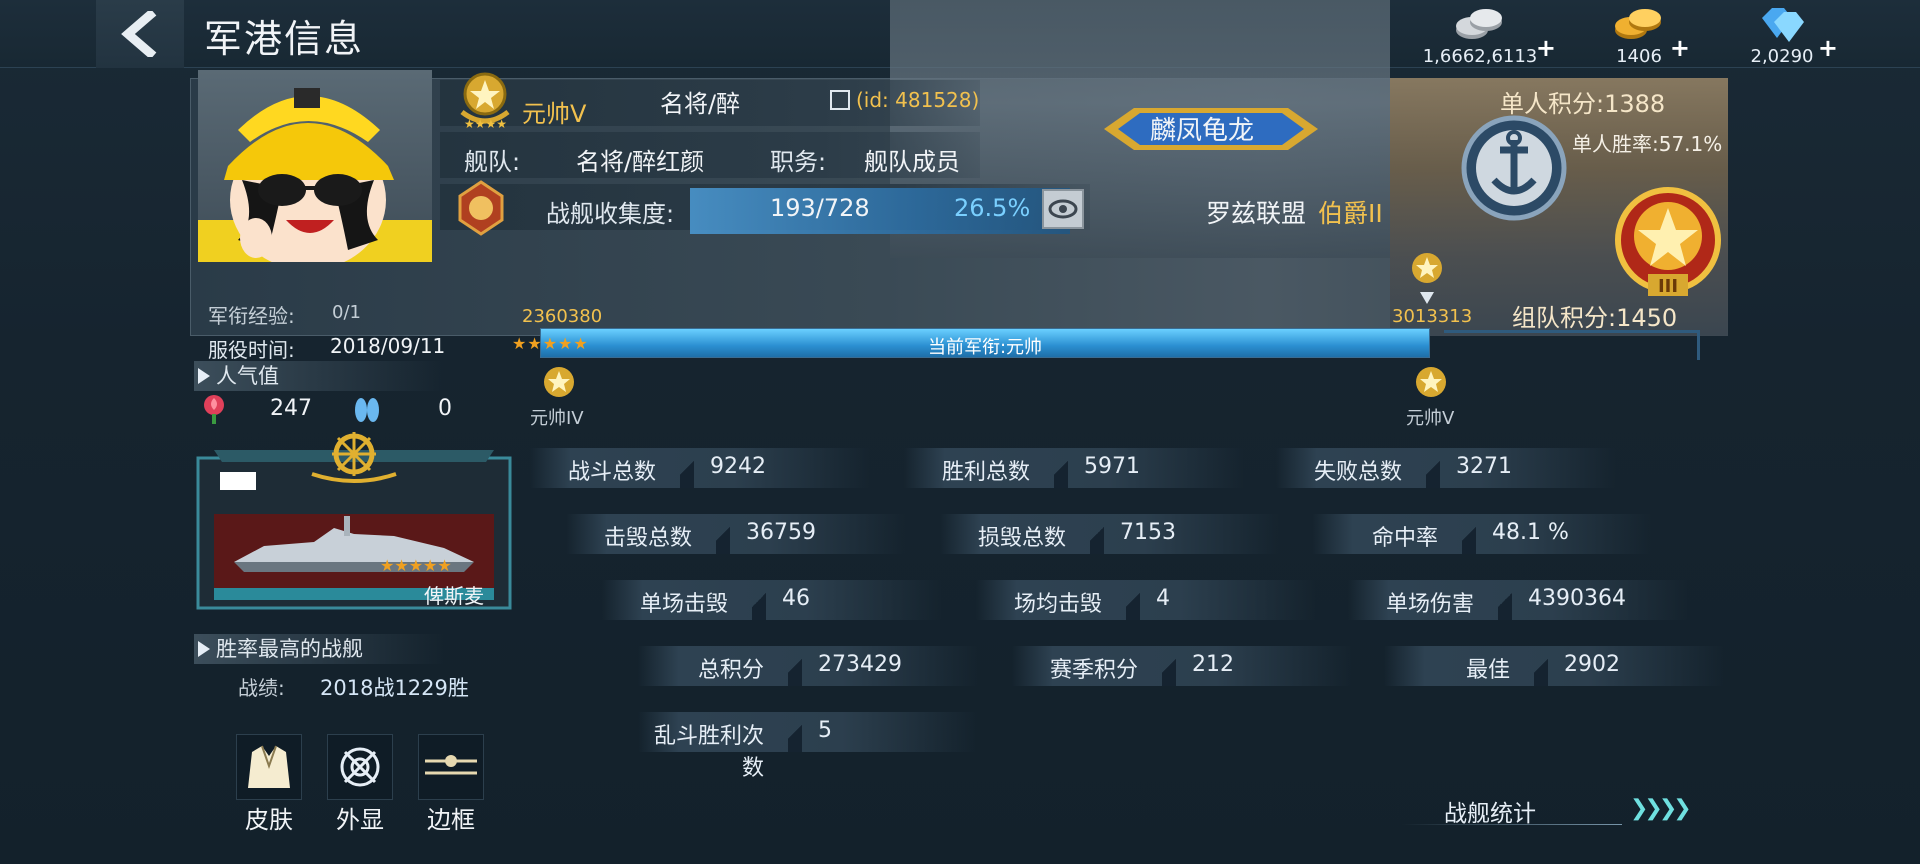 The width and height of the screenshot is (1920, 864). What do you see at coordinates (554, 114) in the screenshot?
I see `rank-name: 元帅V` at bounding box center [554, 114].